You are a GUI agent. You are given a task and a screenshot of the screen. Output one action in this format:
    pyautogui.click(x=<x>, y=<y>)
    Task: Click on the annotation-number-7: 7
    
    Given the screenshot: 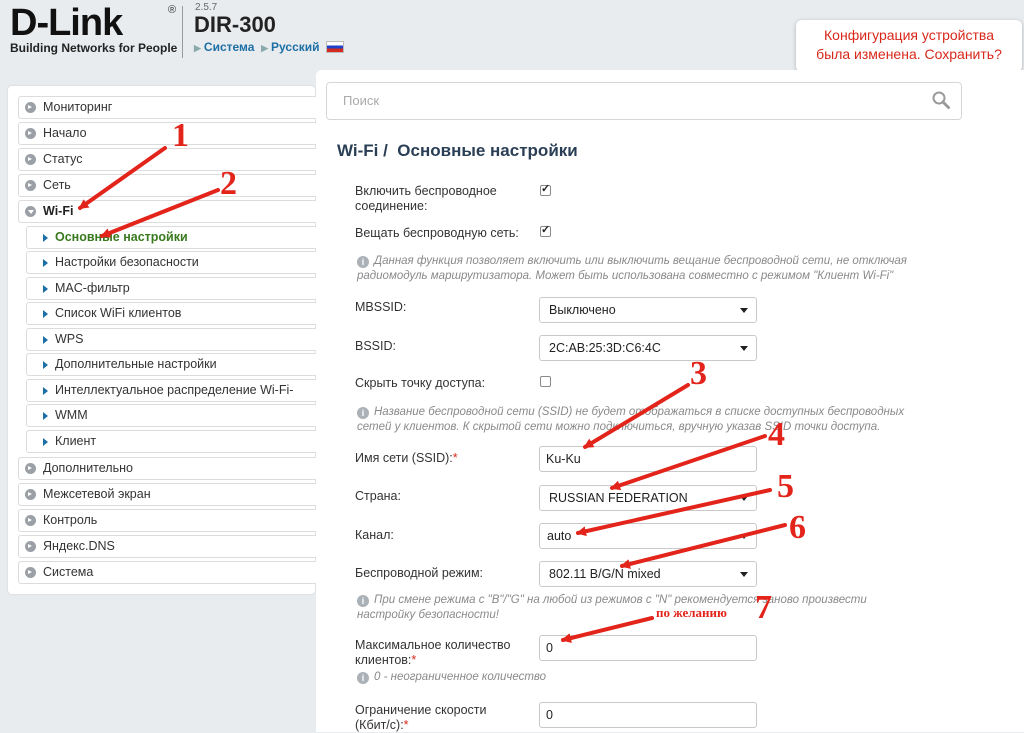 What is the action you would take?
    pyautogui.click(x=763, y=607)
    